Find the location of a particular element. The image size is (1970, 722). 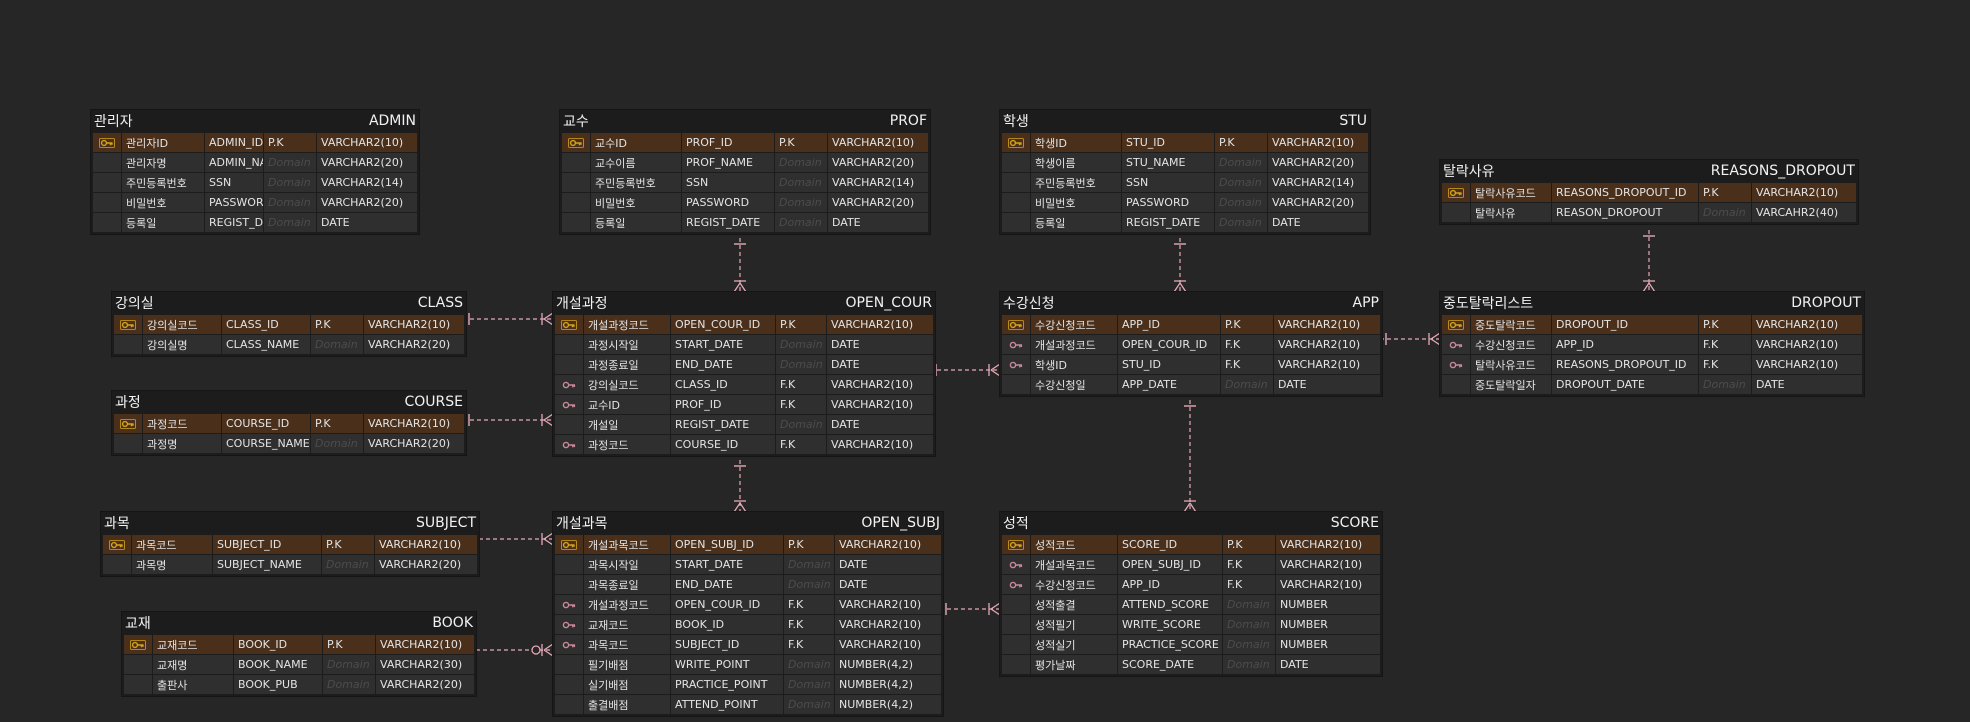

attribute-row: 과정명 COURSE_NAME Domain VARCHAR2(20) is located at coordinates (289, 443).